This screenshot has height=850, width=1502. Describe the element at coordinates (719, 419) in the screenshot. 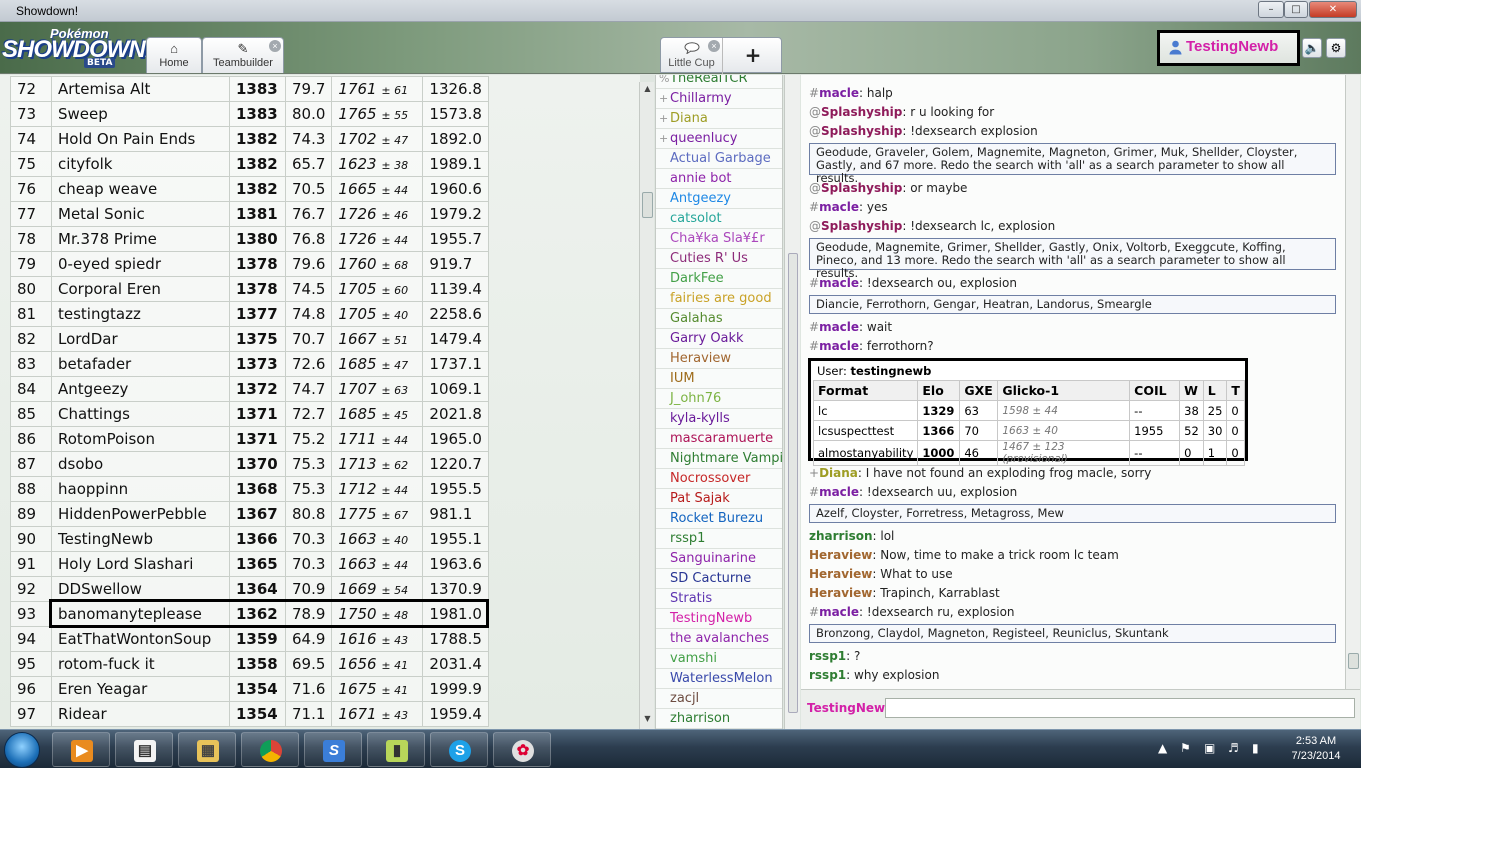

I see `userlist-item: kyla-kylls` at that location.